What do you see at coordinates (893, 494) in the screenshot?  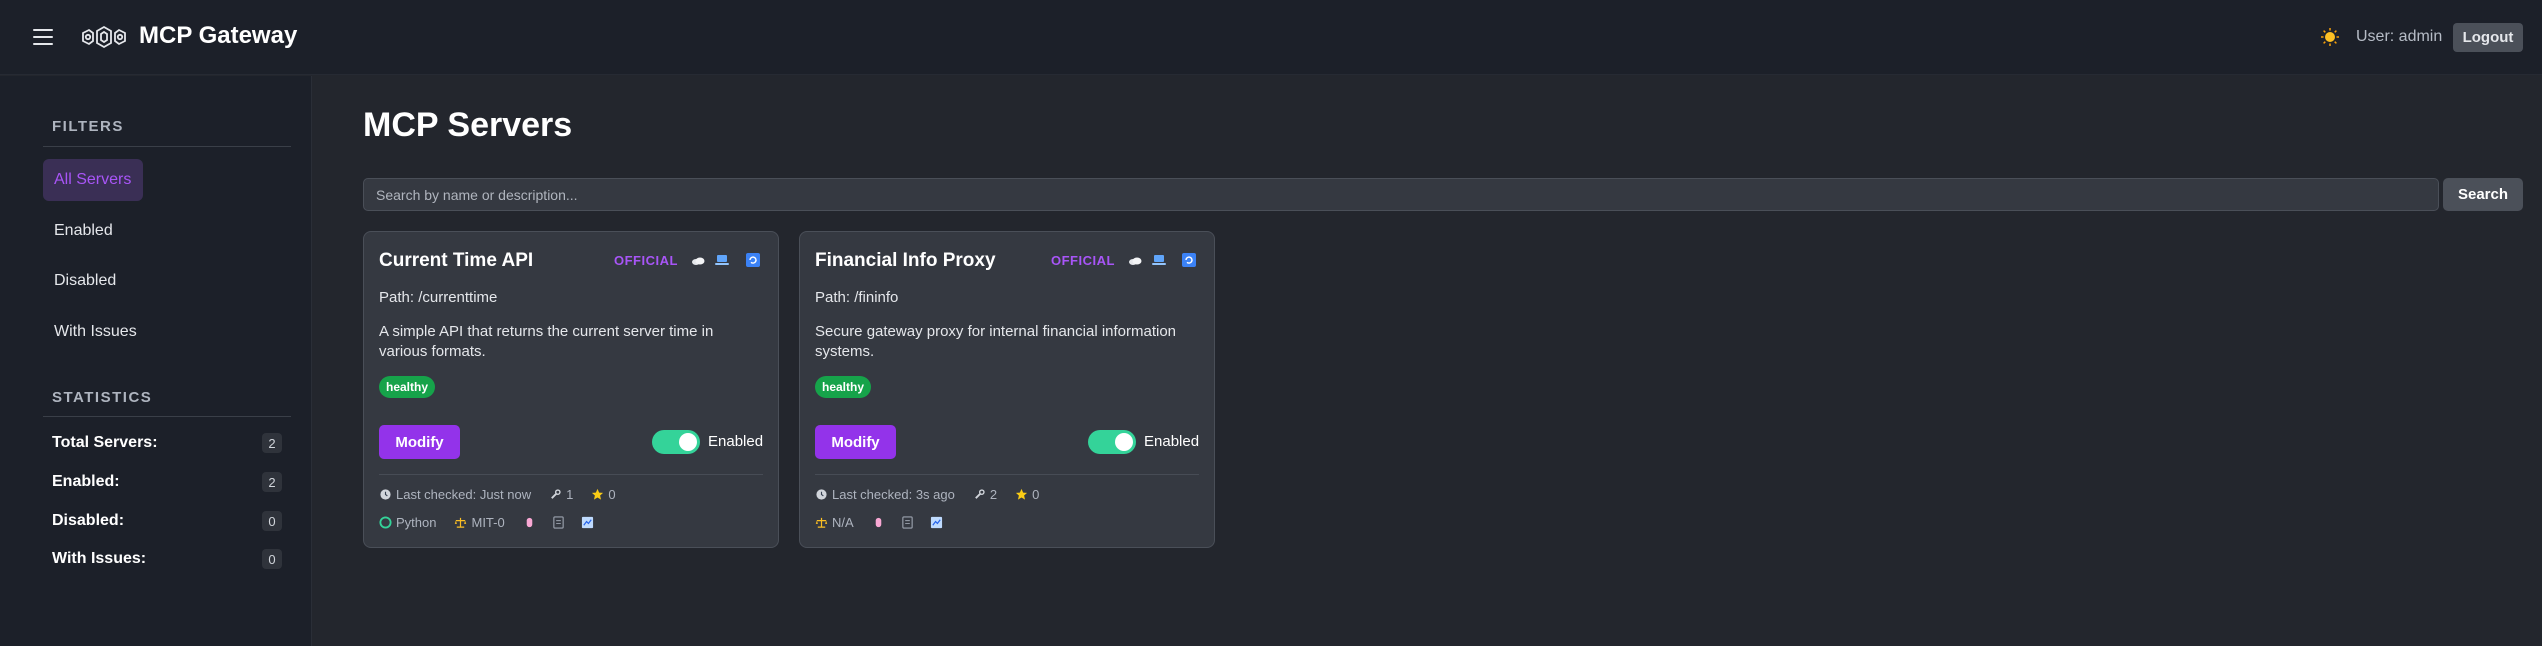 I see `last-checked-text: Last checked: 3s ago` at bounding box center [893, 494].